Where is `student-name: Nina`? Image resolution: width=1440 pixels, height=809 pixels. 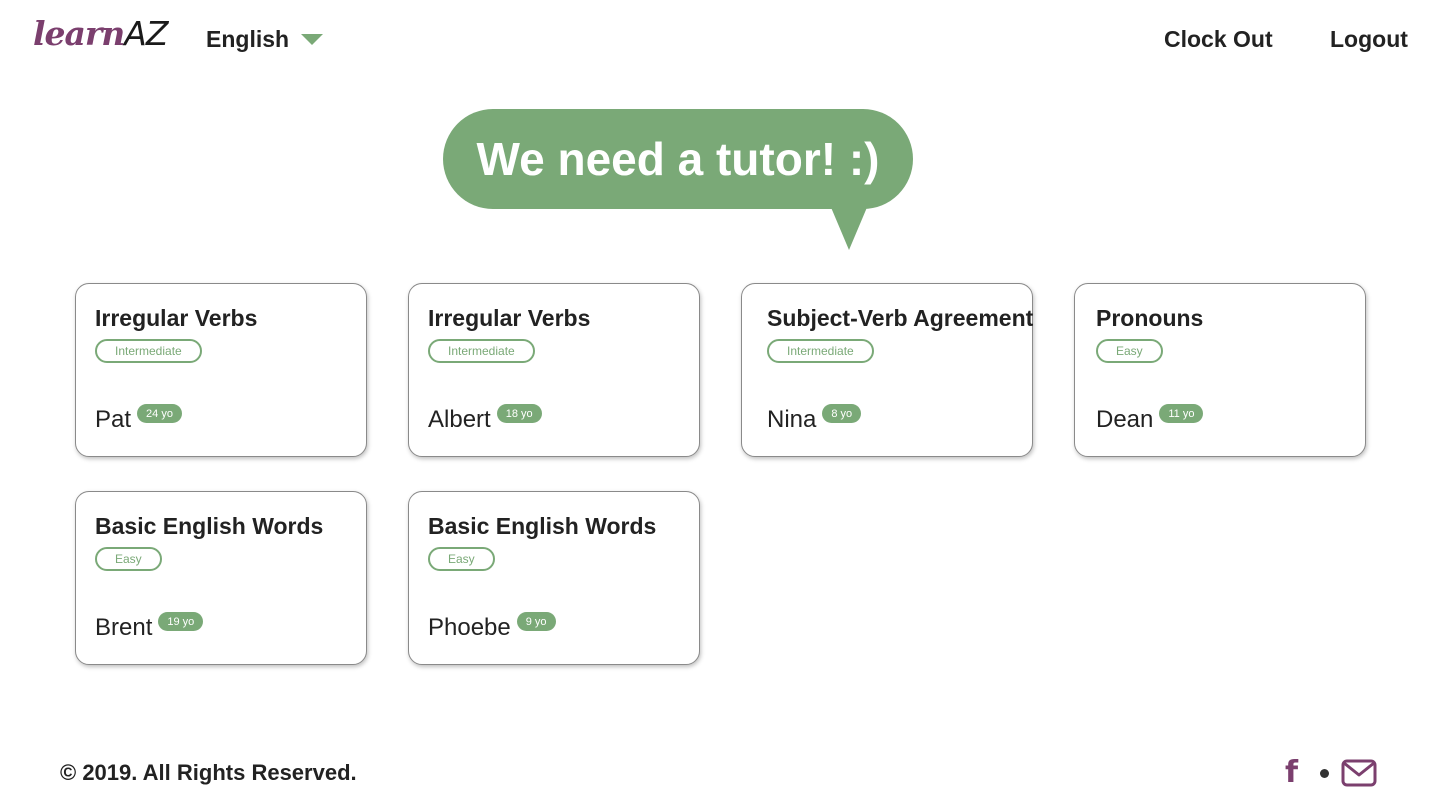 student-name: Nina is located at coordinates (792, 419).